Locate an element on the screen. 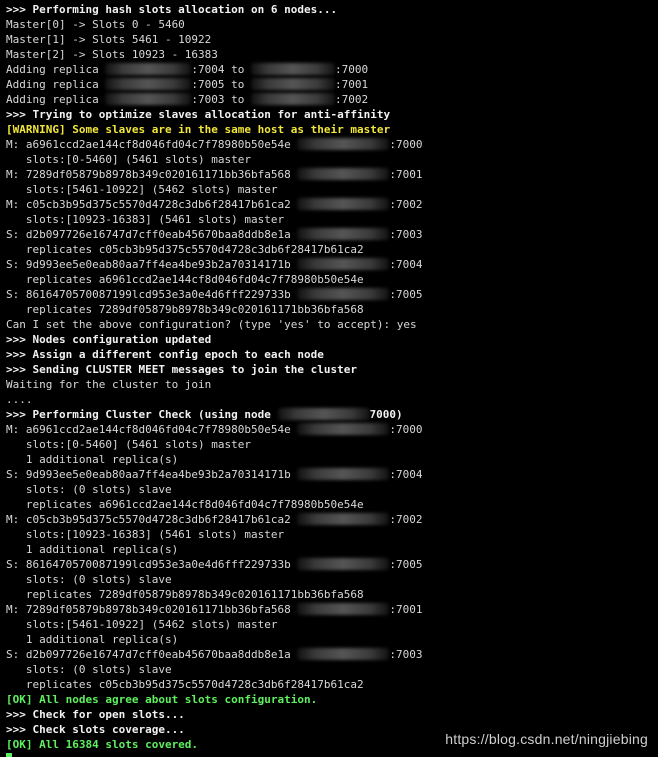 The height and width of the screenshot is (757, 658). terminal-text: Master[1] -> Slots 5461 - 10922 is located at coordinates (109, 39).